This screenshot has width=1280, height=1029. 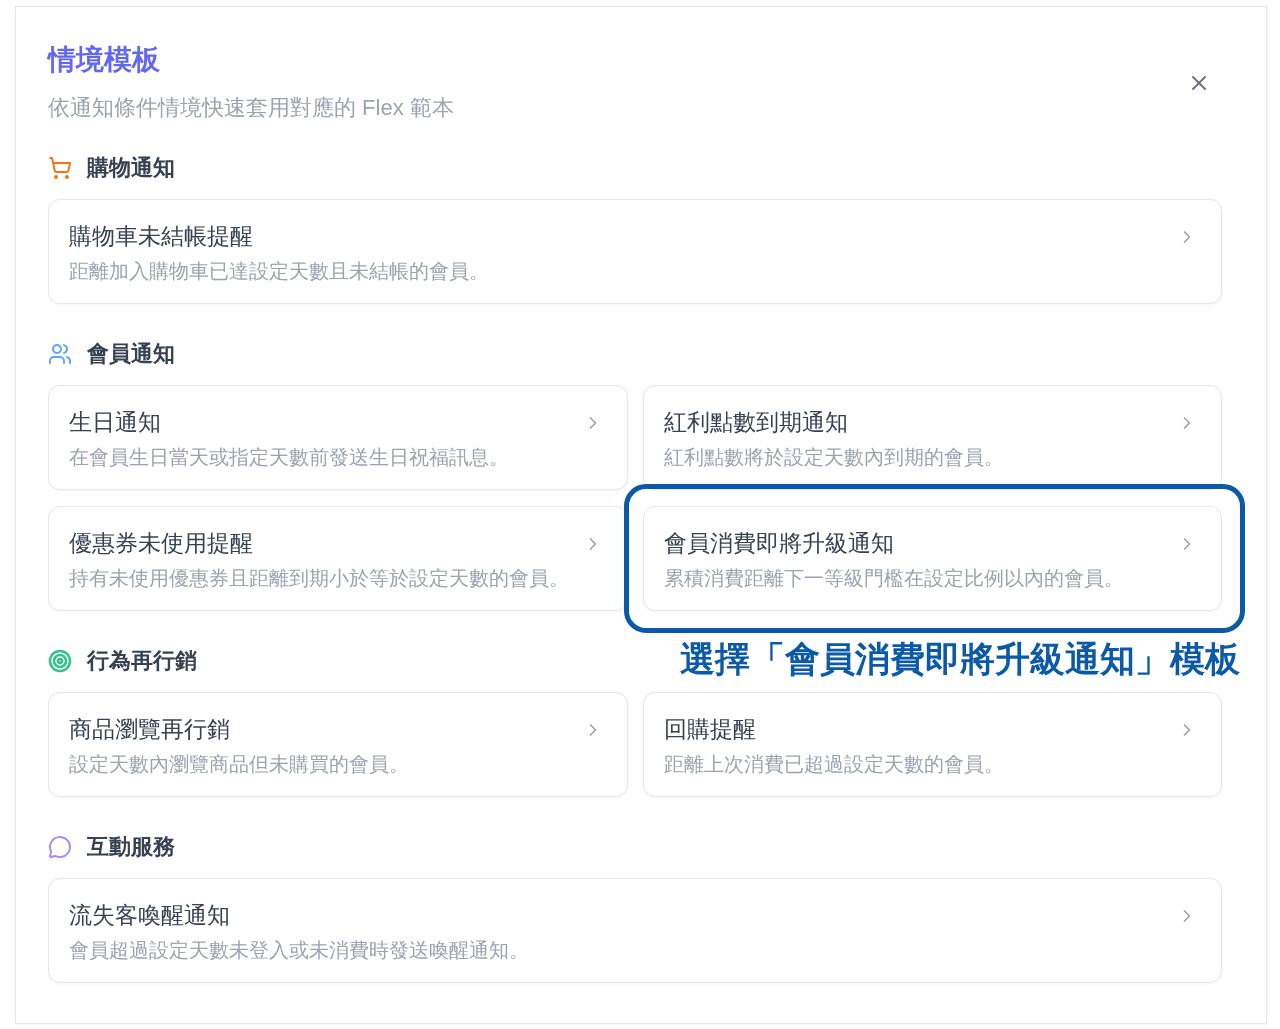 What do you see at coordinates (115, 422) in the screenshot?
I see `card-title: 生日通知` at bounding box center [115, 422].